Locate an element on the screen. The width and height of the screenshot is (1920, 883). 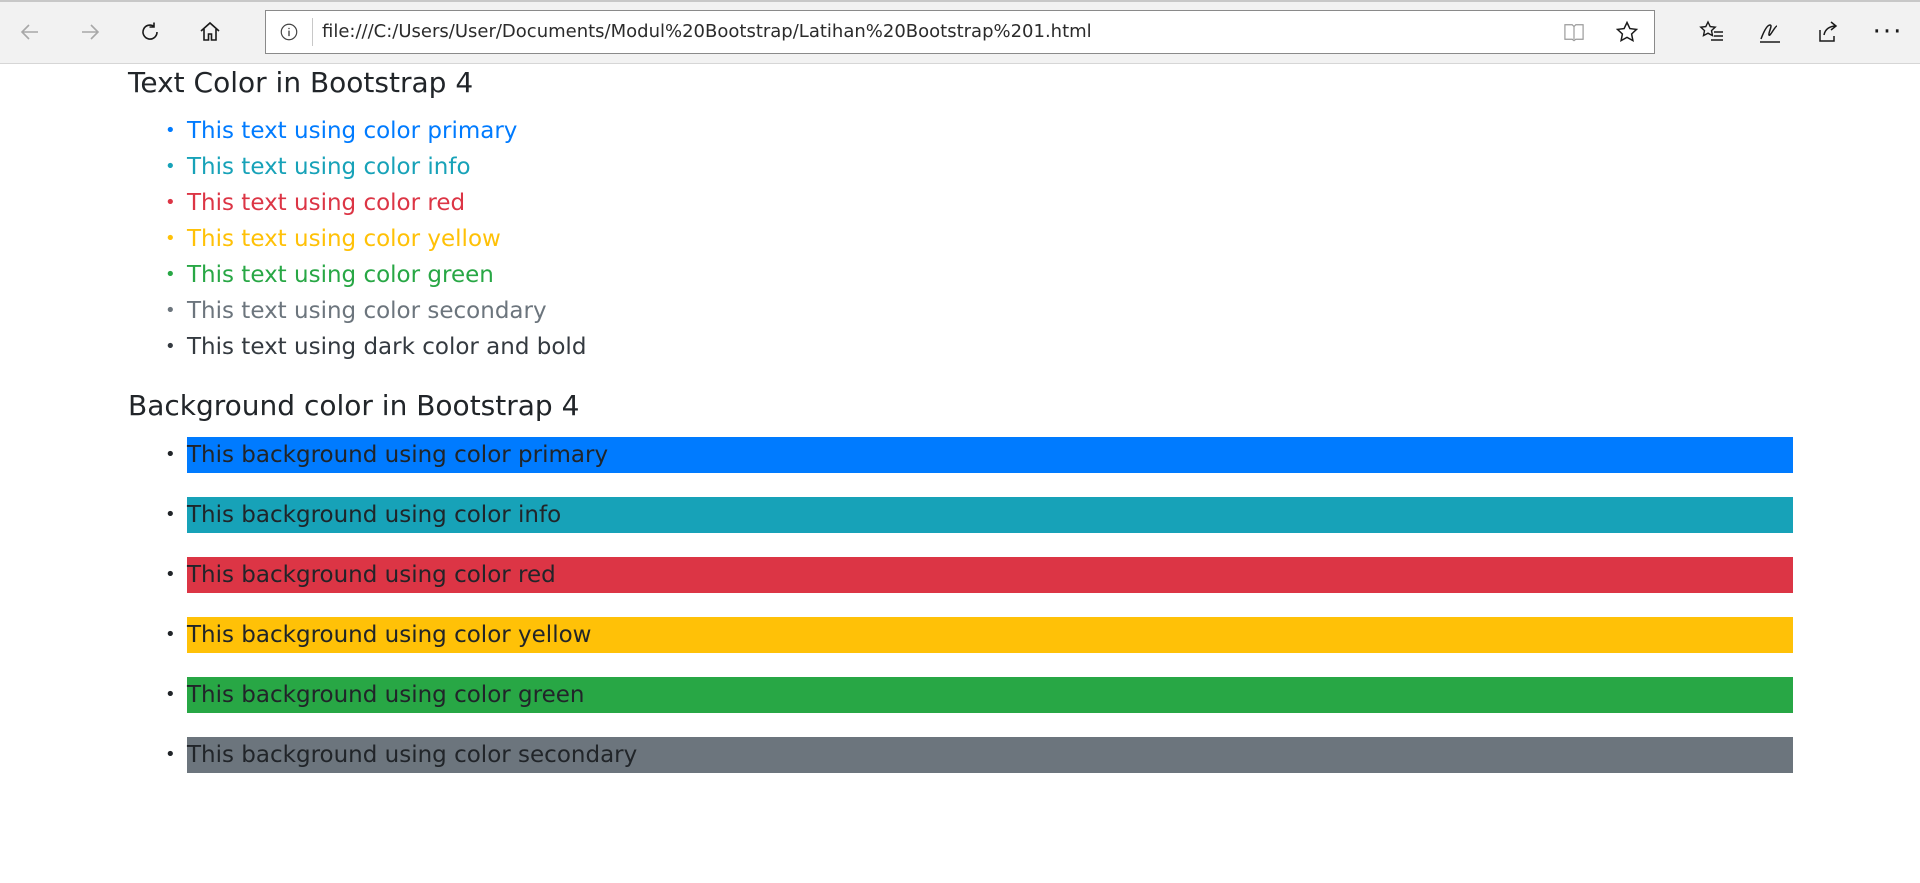
text-color-heading: Text Color in Bootstrap 4 is located at coordinates (301, 82).